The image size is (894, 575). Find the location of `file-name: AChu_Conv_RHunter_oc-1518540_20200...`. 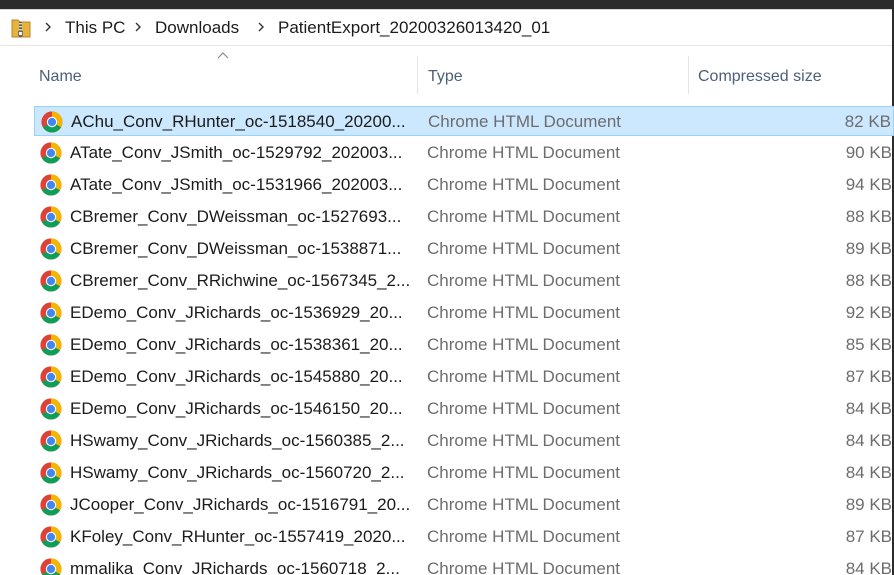

file-name: AChu_Conv_RHunter_oc-1518540_20200... is located at coordinates (238, 121).